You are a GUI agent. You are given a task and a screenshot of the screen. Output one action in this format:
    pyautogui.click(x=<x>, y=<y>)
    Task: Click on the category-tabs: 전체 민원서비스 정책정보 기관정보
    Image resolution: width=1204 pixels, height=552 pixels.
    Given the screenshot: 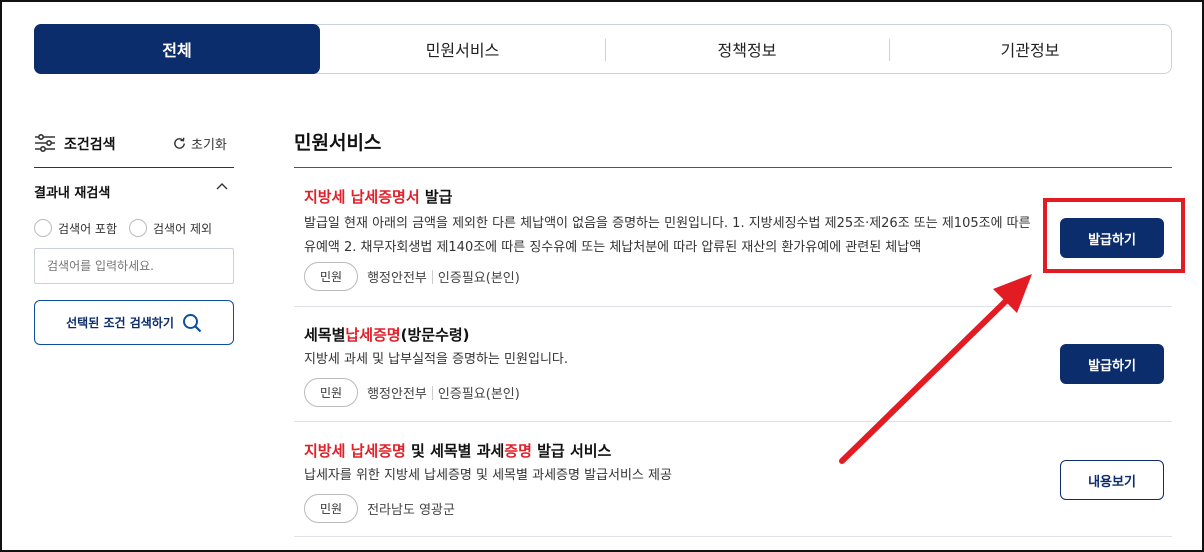 What is the action you would take?
    pyautogui.click(x=603, y=49)
    